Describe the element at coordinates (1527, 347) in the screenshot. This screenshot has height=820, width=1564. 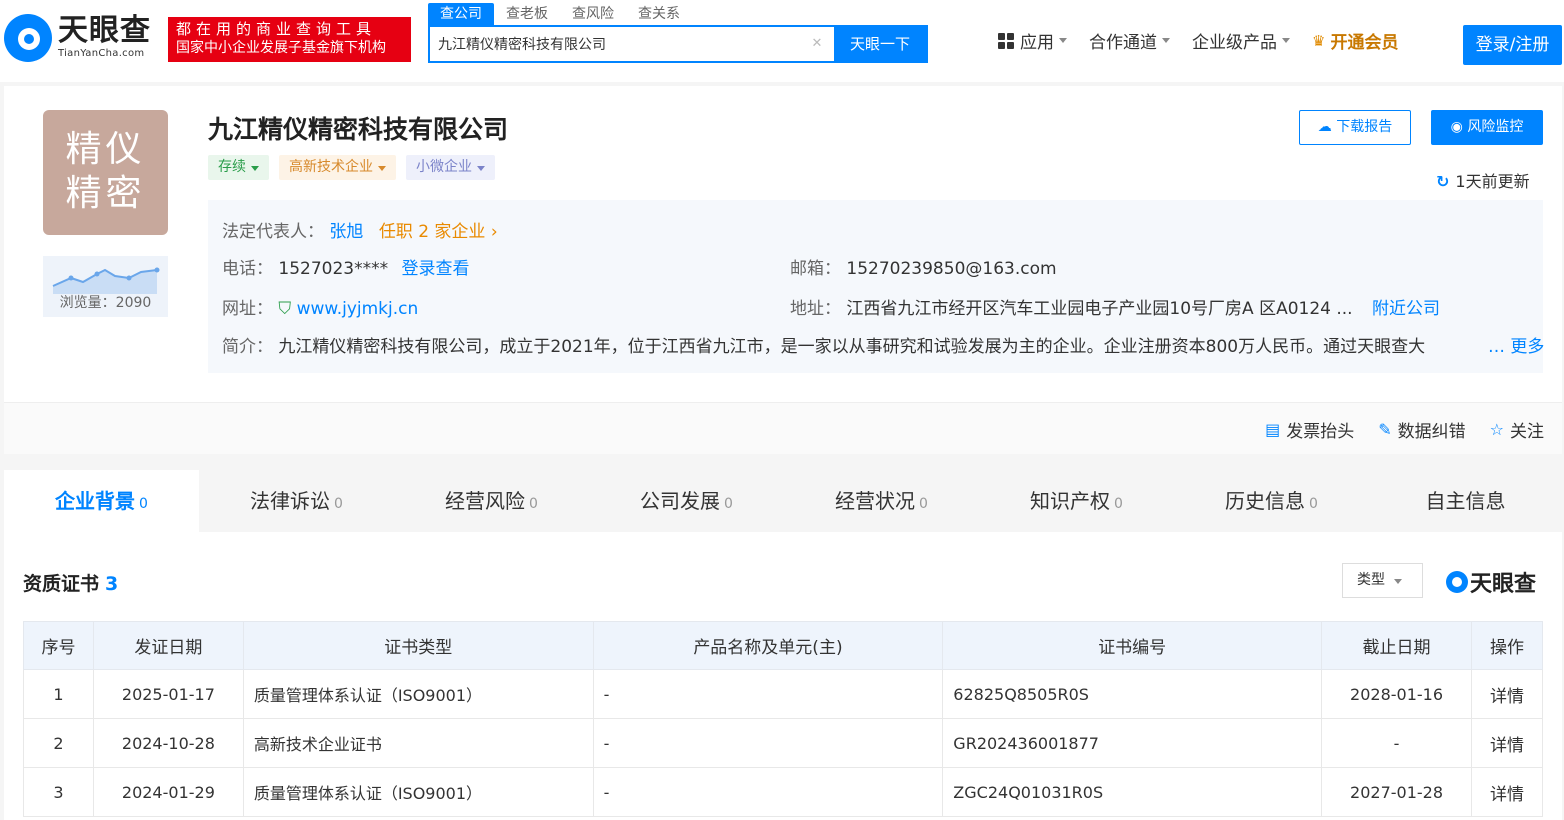
I see `intro-more-label: 更多` at that location.